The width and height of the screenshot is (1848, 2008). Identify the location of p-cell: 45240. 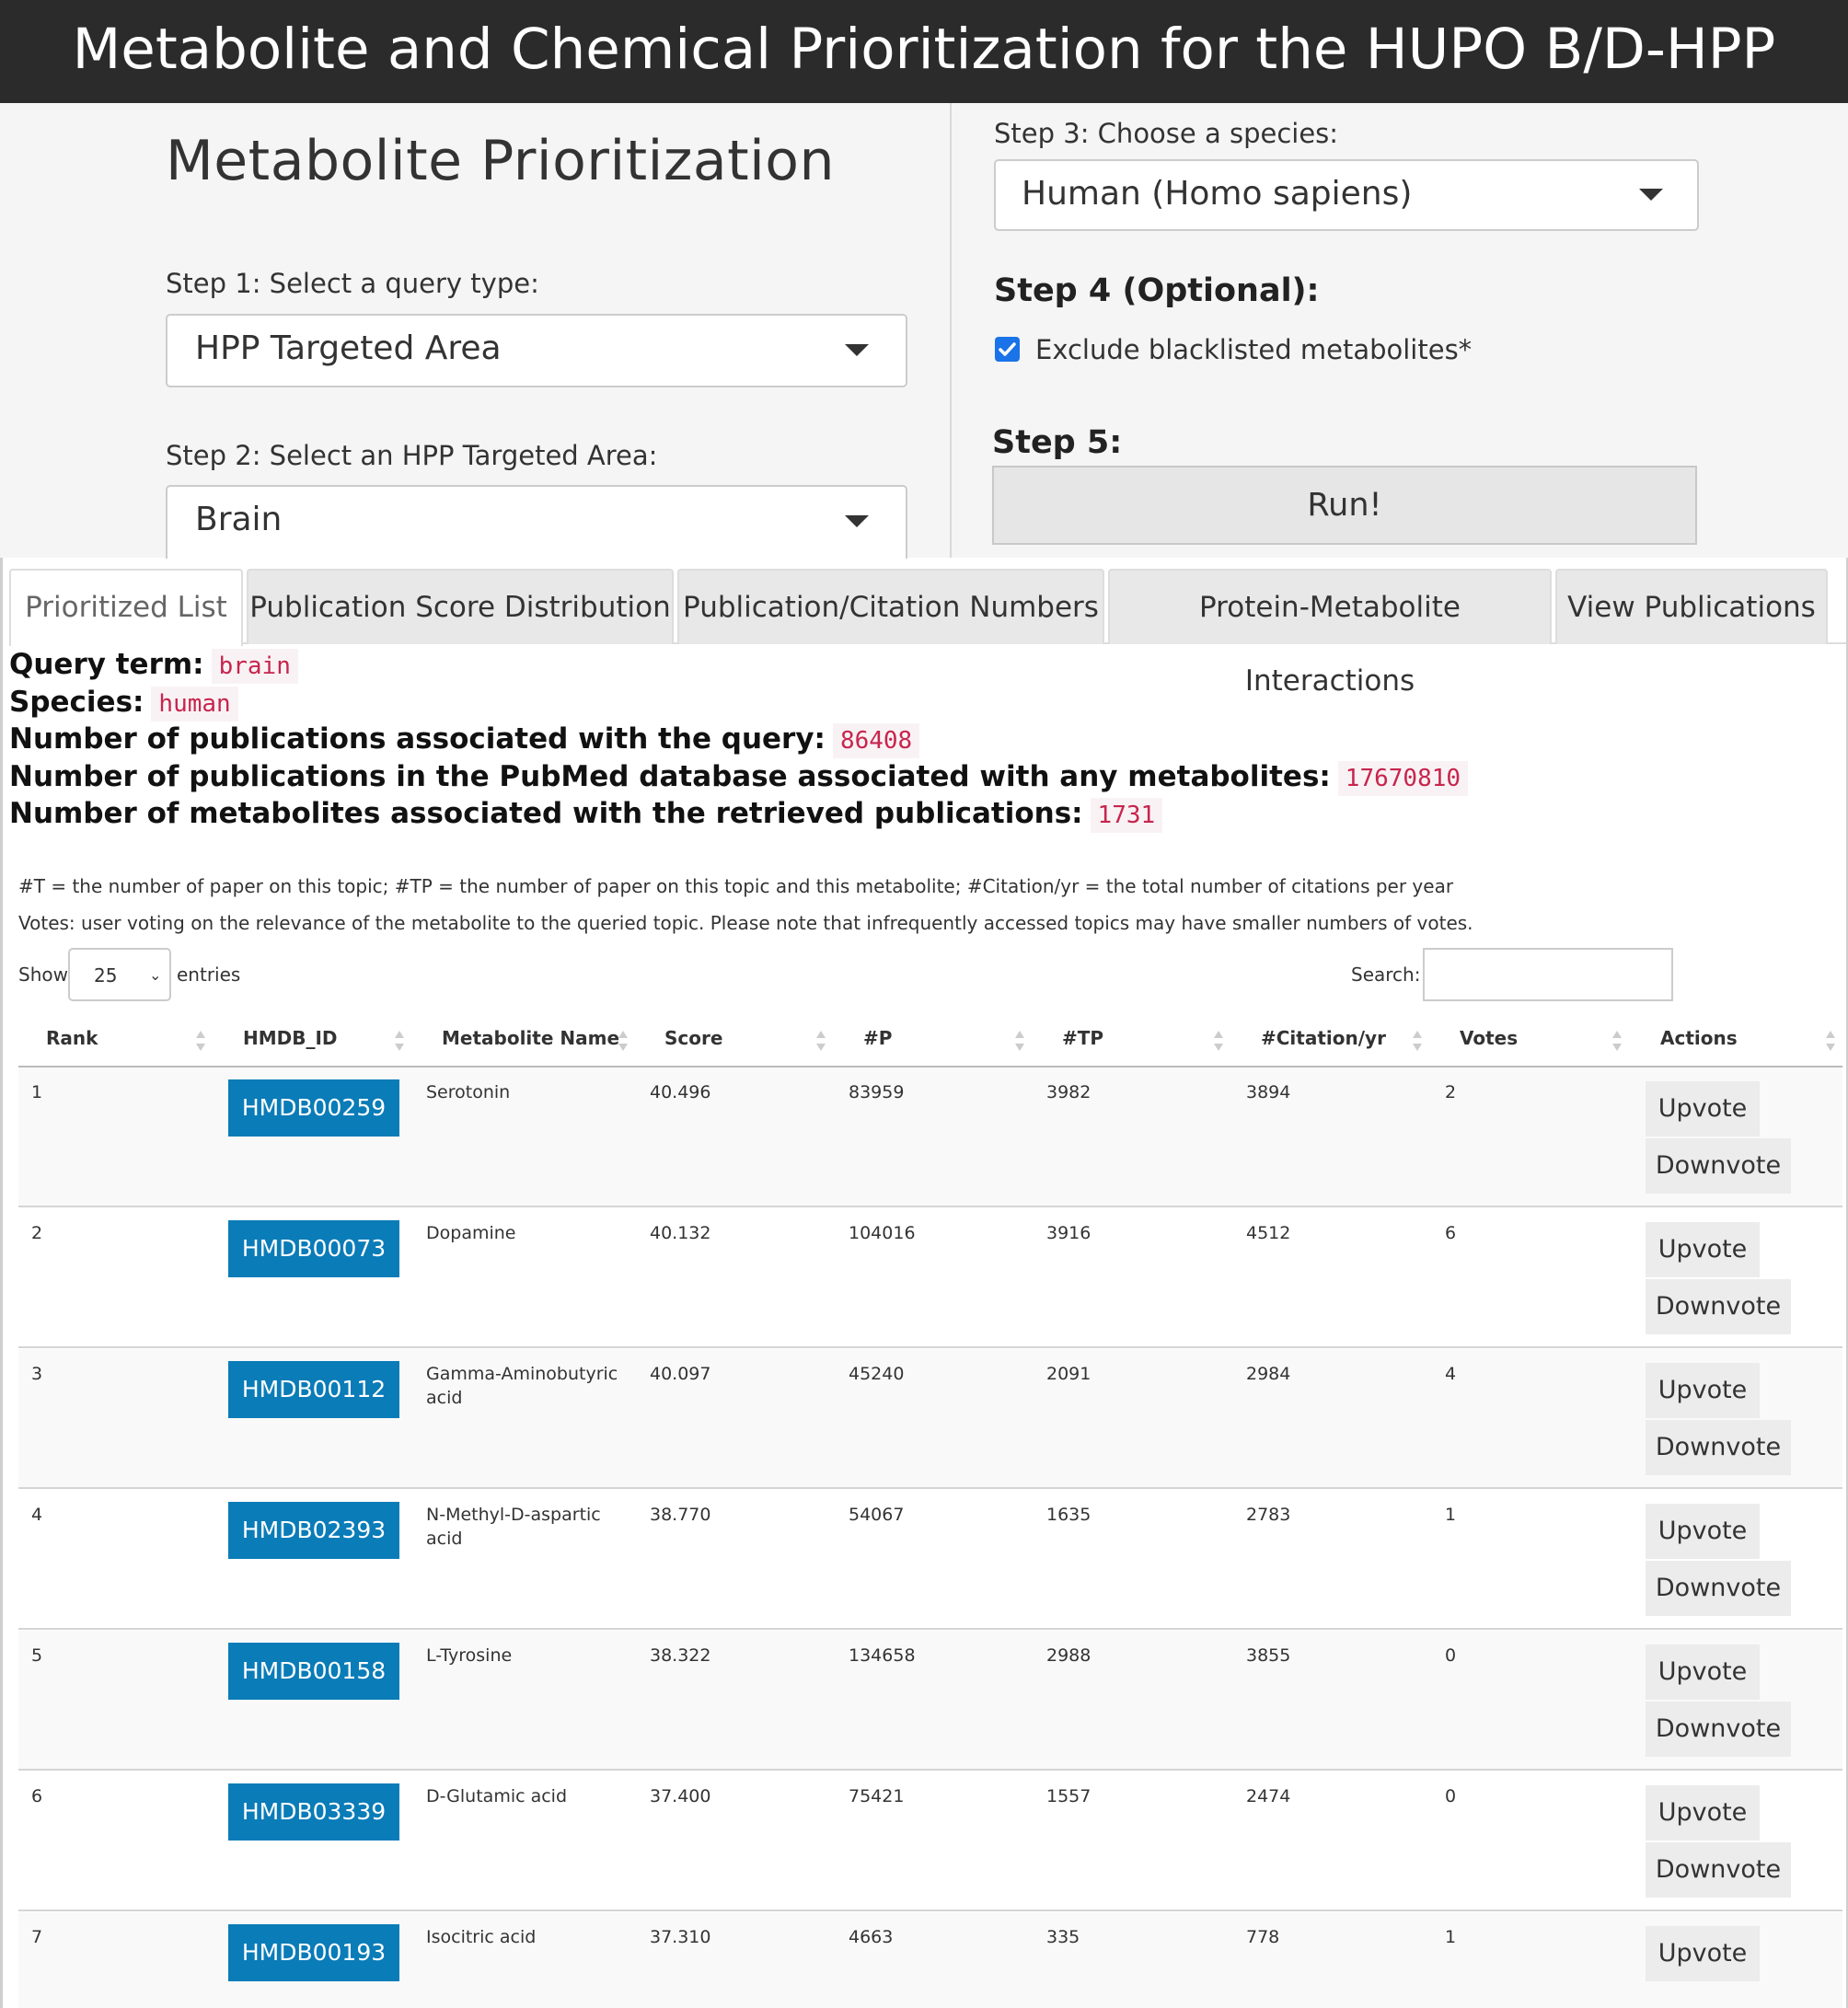
(877, 1374).